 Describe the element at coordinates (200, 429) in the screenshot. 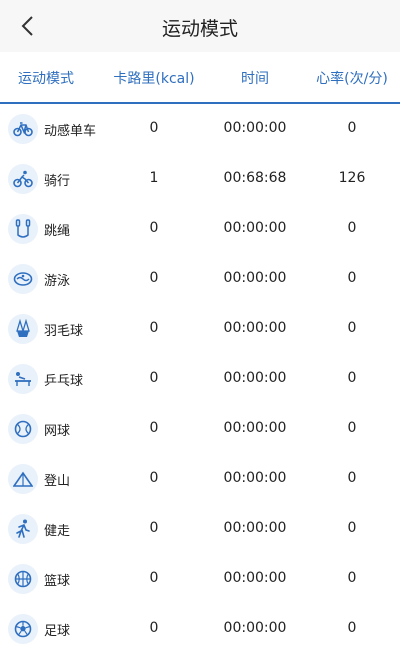

I see `table-row: 网球 0 00:00:00 0` at that location.